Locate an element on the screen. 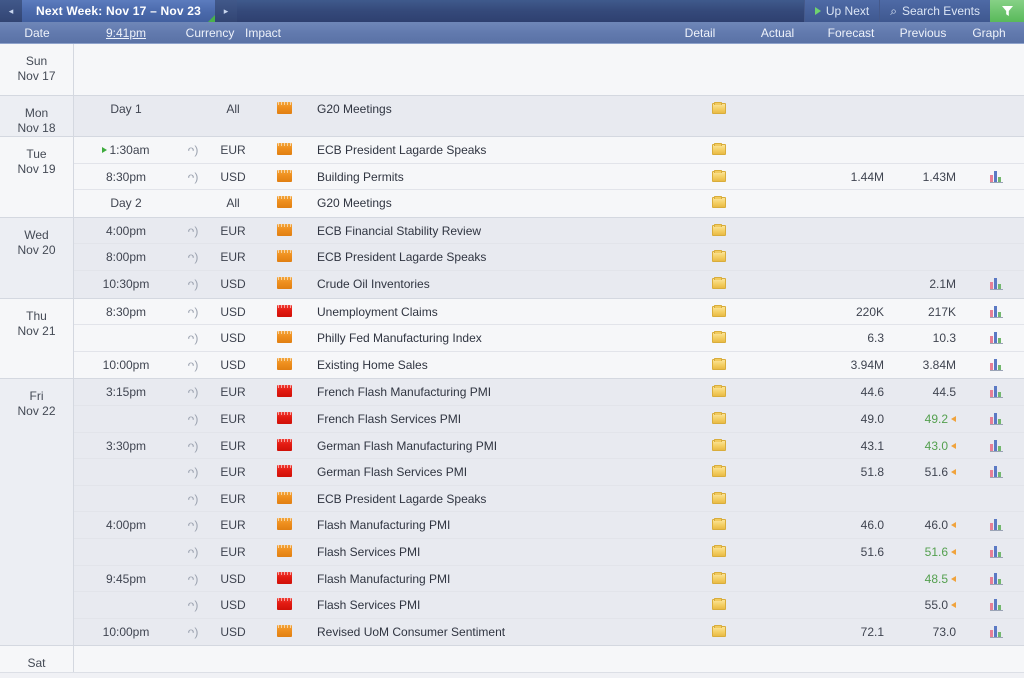 Image resolution: width=1024 pixels, height=678 pixels. calendar-event-row: 8:00pm ᴖ) EUR ECB President Lagarde Speaks is located at coordinates (549, 257).